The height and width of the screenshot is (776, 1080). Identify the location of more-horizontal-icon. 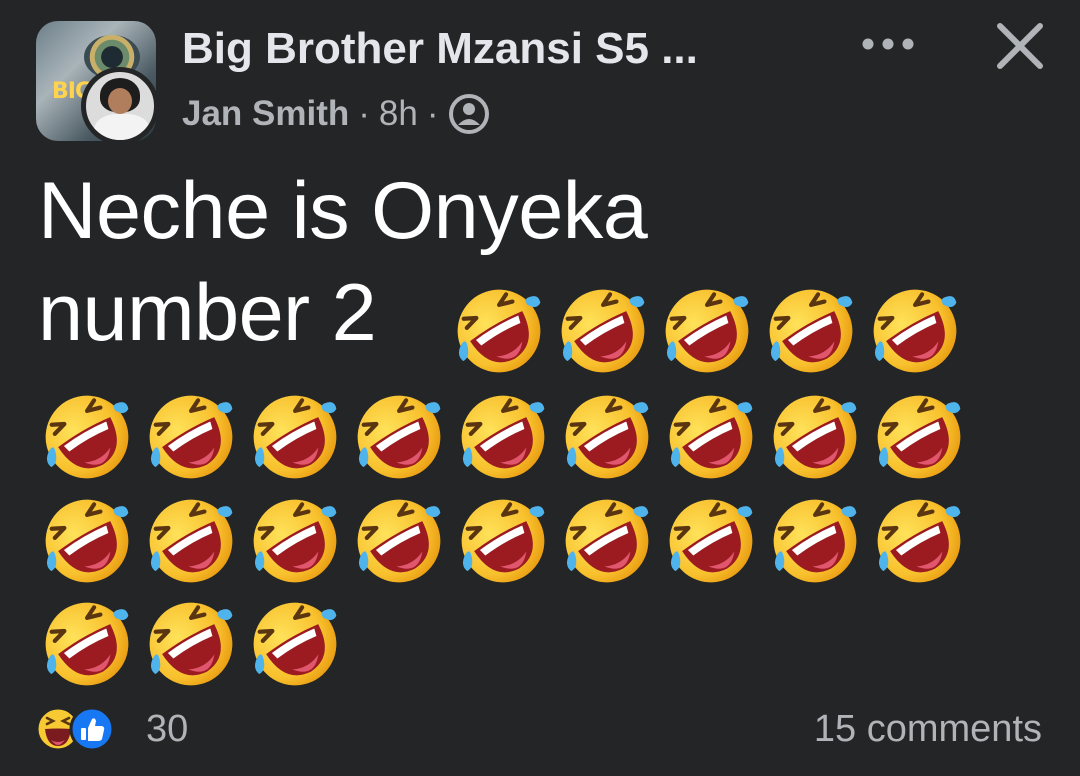
(888, 44).